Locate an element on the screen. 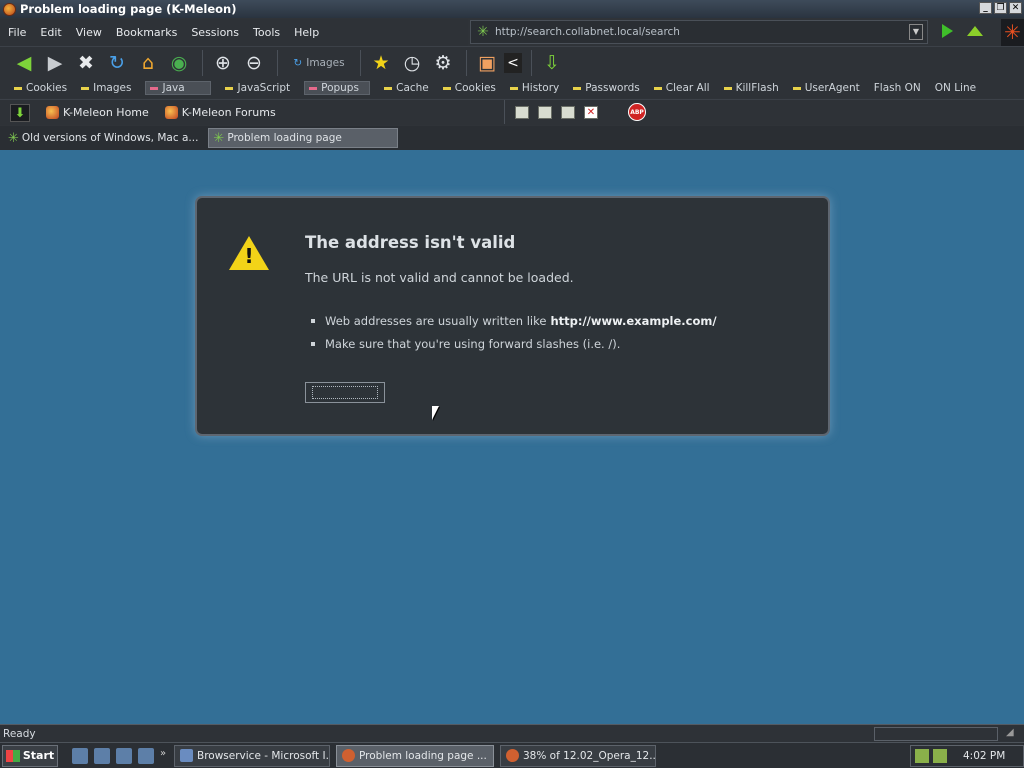 The height and width of the screenshot is (768, 1024). globe-icon: ◉ is located at coordinates (179, 63).